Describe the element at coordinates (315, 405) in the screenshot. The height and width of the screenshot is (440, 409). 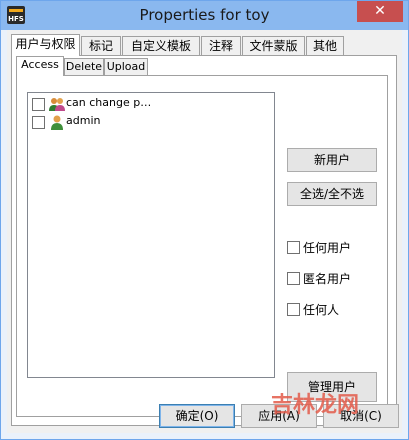
I see `watermark: 吉林龙网` at that location.